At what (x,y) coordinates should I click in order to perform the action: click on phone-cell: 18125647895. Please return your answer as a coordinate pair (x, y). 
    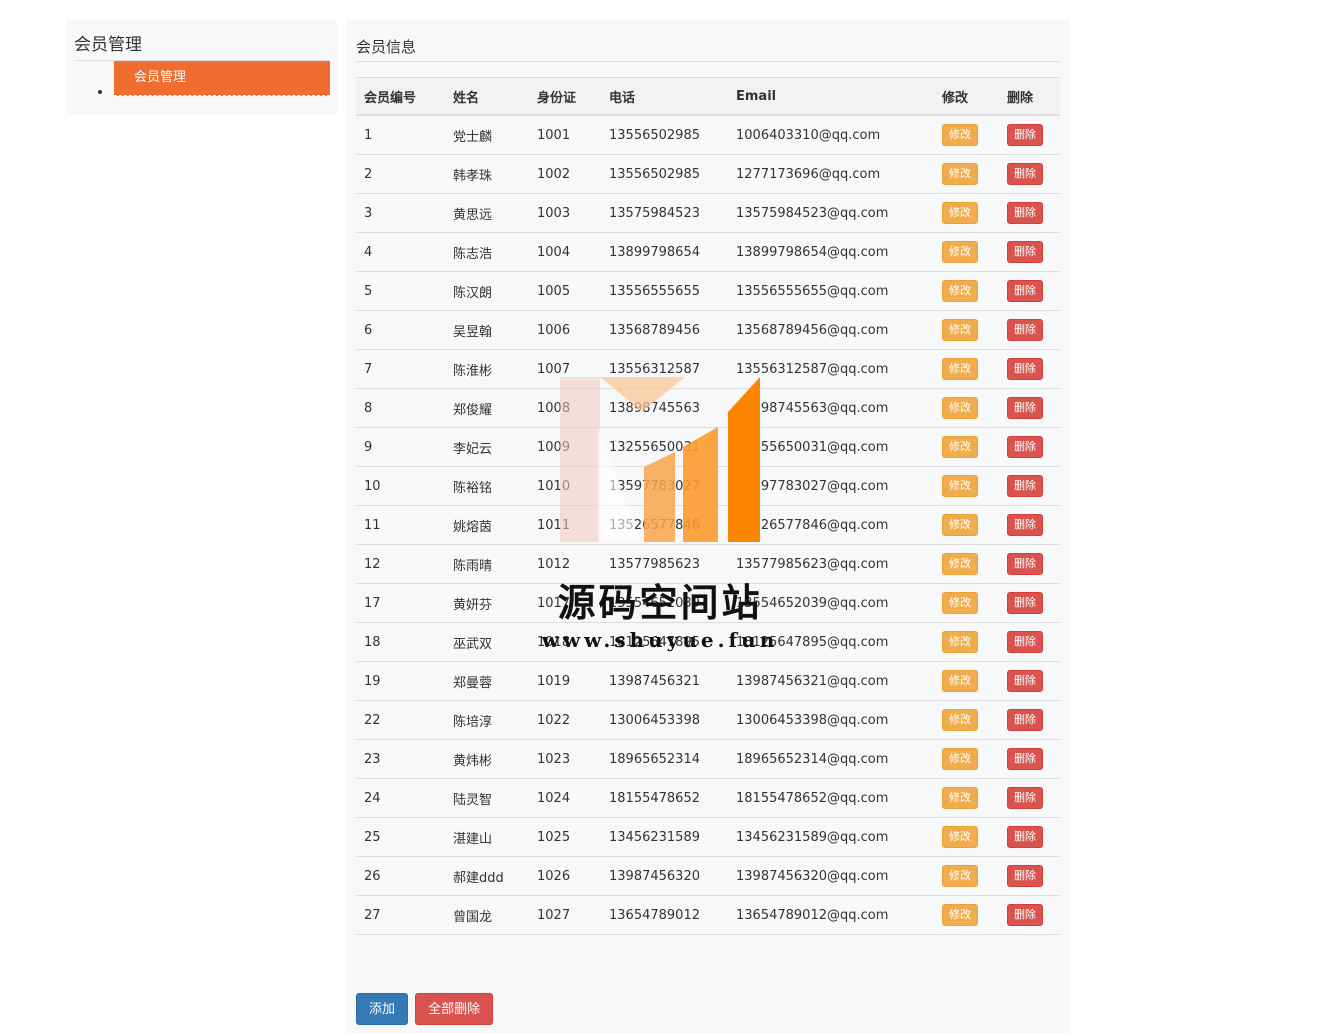
    Looking at the image, I should click on (664, 642).